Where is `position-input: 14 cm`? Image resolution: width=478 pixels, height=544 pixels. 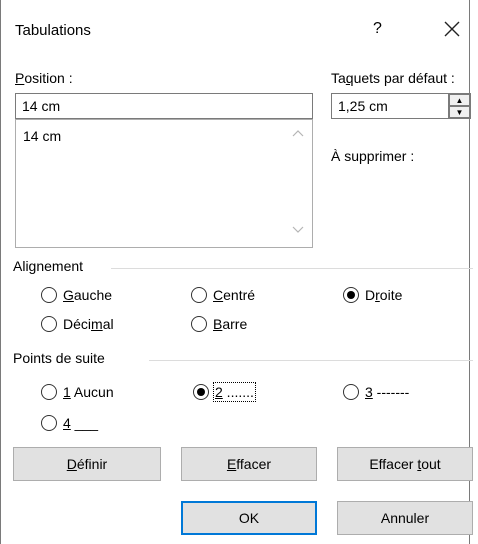
position-input: 14 cm is located at coordinates (164, 106).